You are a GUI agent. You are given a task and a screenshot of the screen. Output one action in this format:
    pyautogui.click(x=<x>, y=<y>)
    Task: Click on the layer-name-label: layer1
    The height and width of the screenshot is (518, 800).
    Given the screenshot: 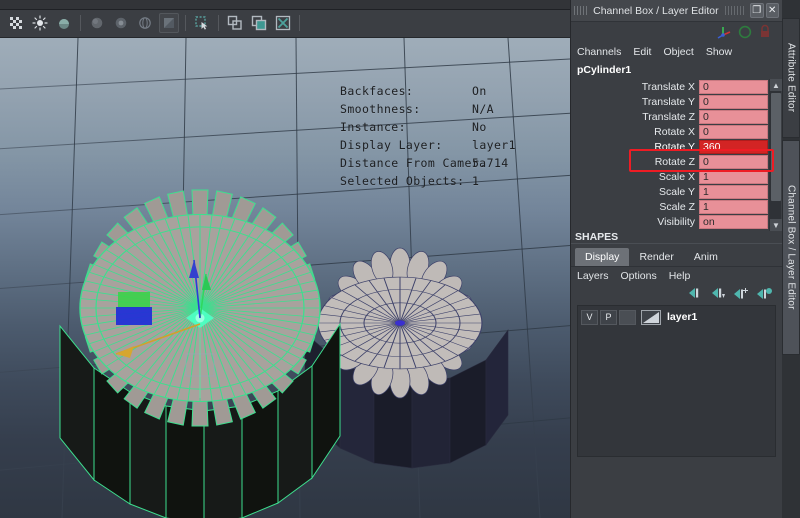 What is the action you would take?
    pyautogui.click(x=682, y=317)
    